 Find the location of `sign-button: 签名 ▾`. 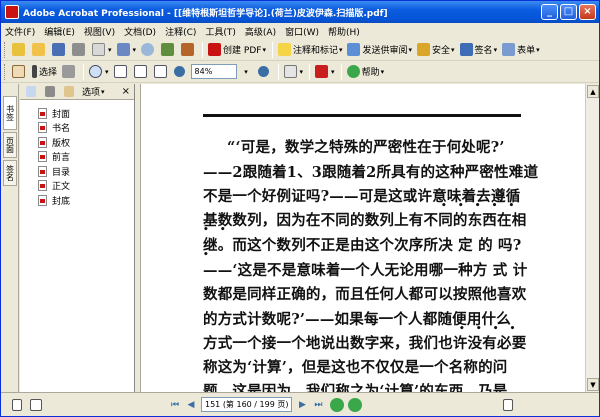

sign-button: 签名 ▾ is located at coordinates (479, 50).